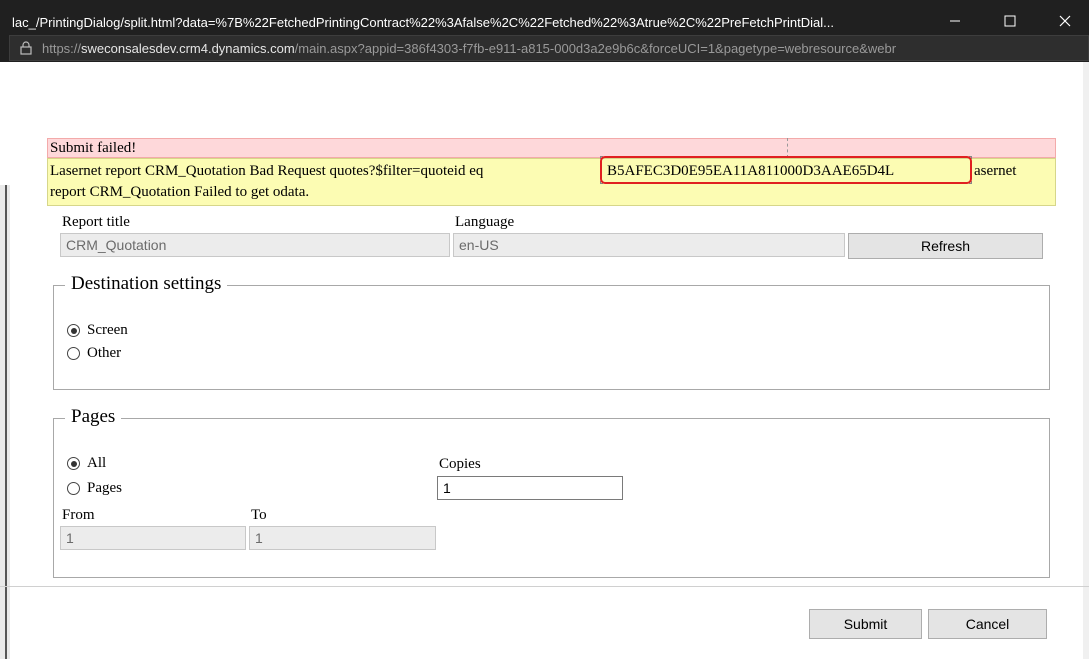 Image resolution: width=1089 pixels, height=659 pixels. What do you see at coordinates (73, 488) in the screenshot?
I see `radio-pages-input` at bounding box center [73, 488].